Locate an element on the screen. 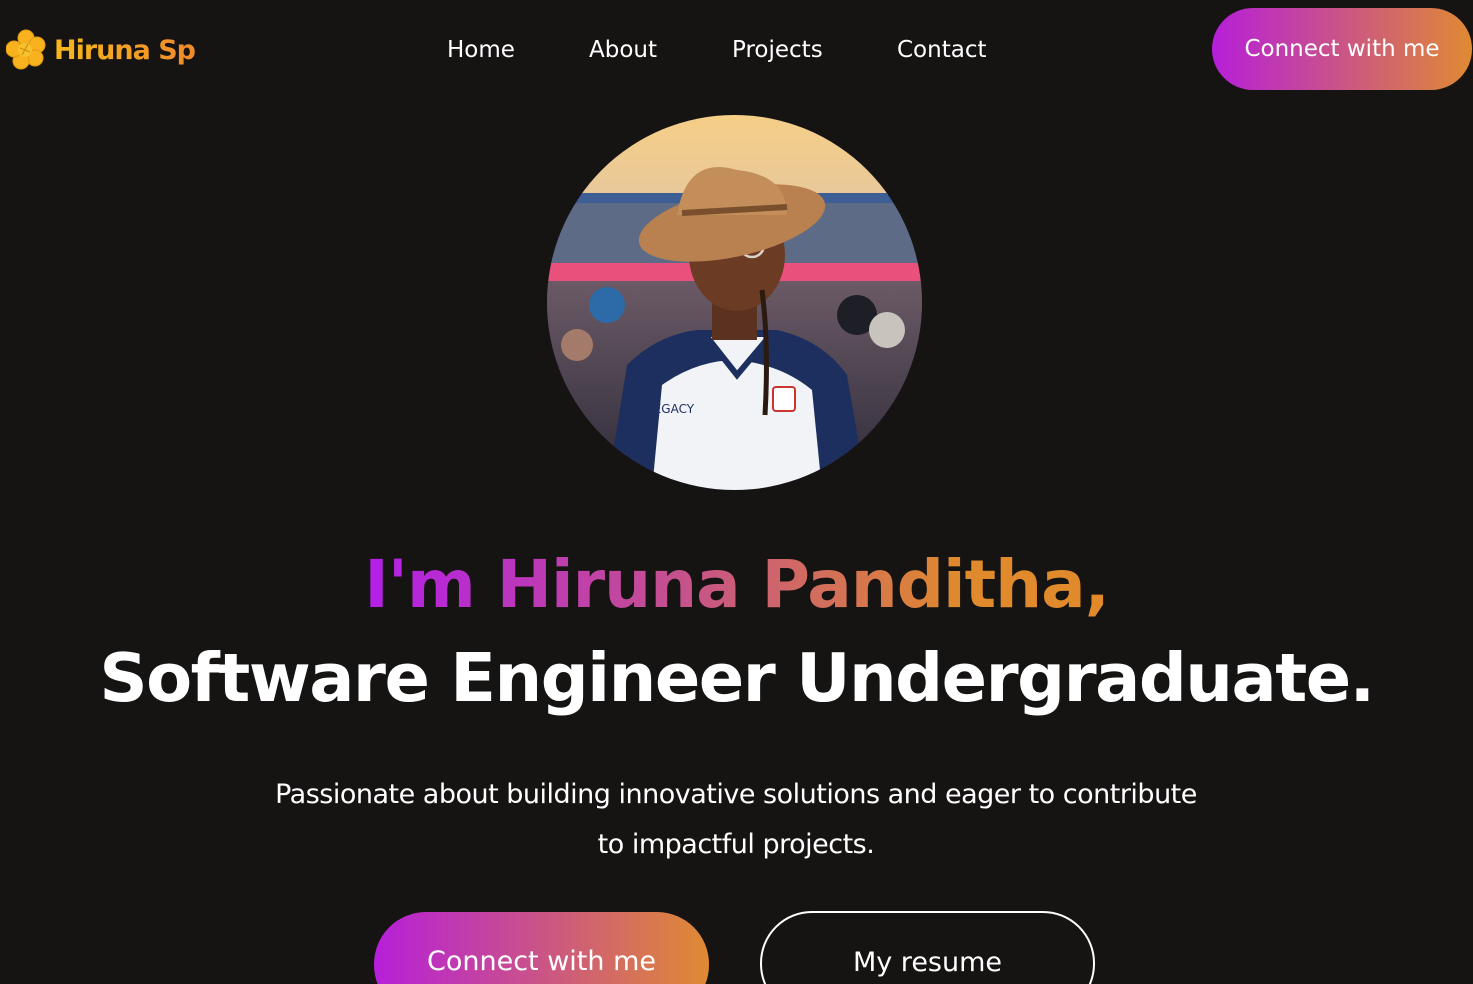  tagline-line-2: to impactful projects. is located at coordinates (736, 844).